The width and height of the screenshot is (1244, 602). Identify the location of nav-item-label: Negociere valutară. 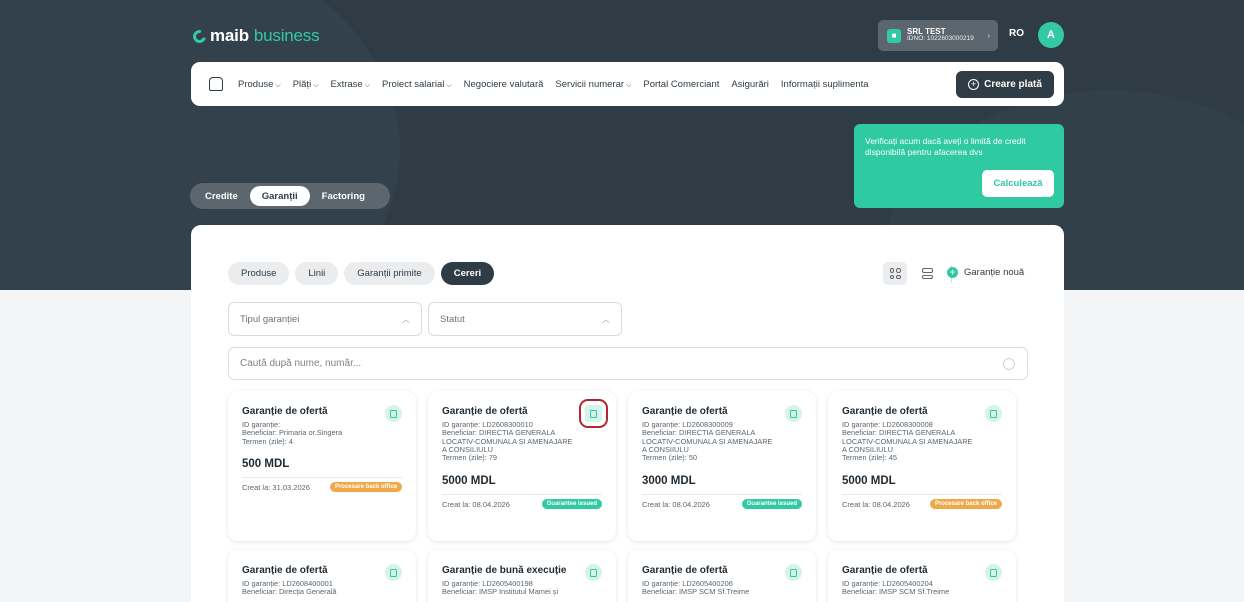
(503, 84).